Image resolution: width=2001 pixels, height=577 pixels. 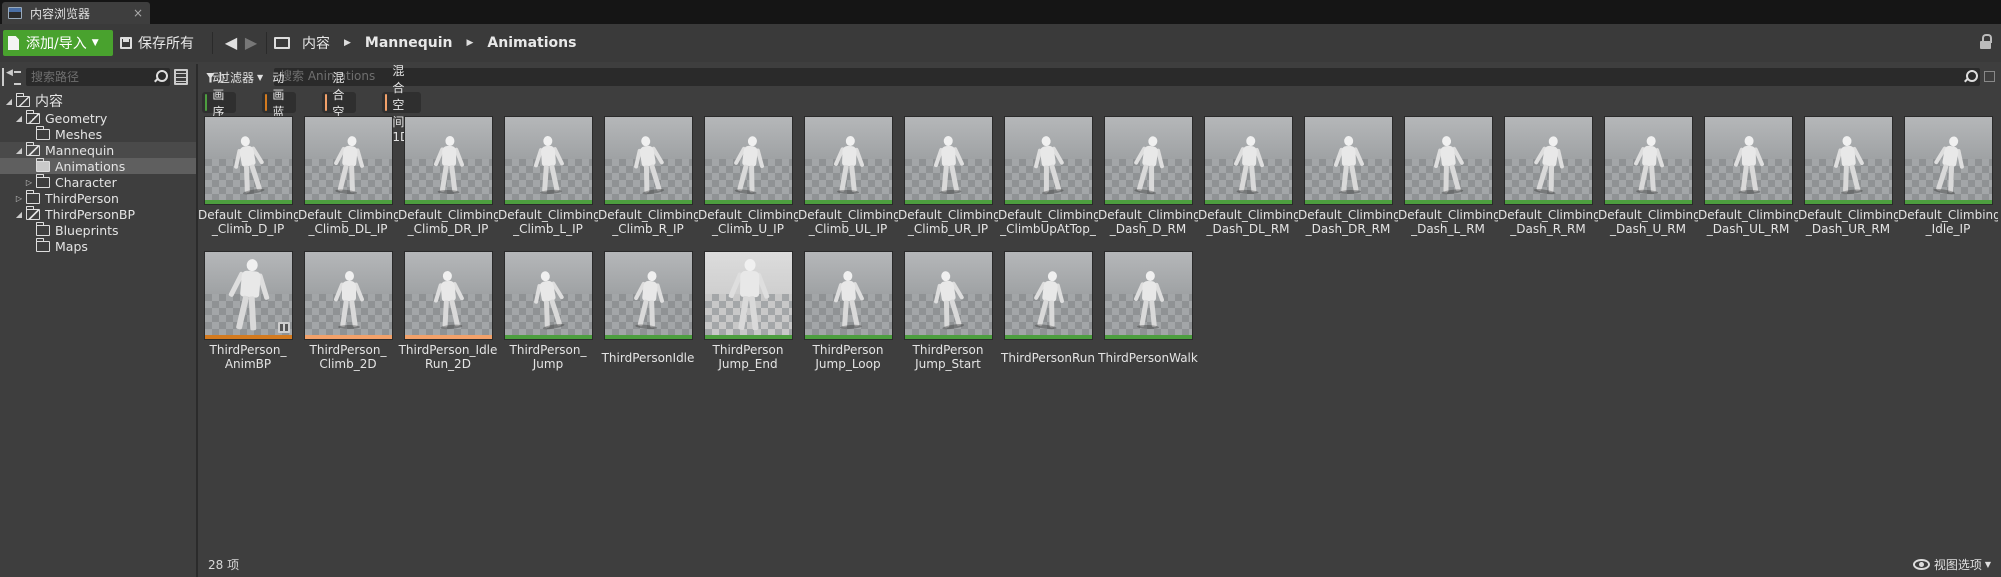 What do you see at coordinates (58, 43) in the screenshot?
I see `add-import-button: 添加/导入 ▼` at bounding box center [58, 43].